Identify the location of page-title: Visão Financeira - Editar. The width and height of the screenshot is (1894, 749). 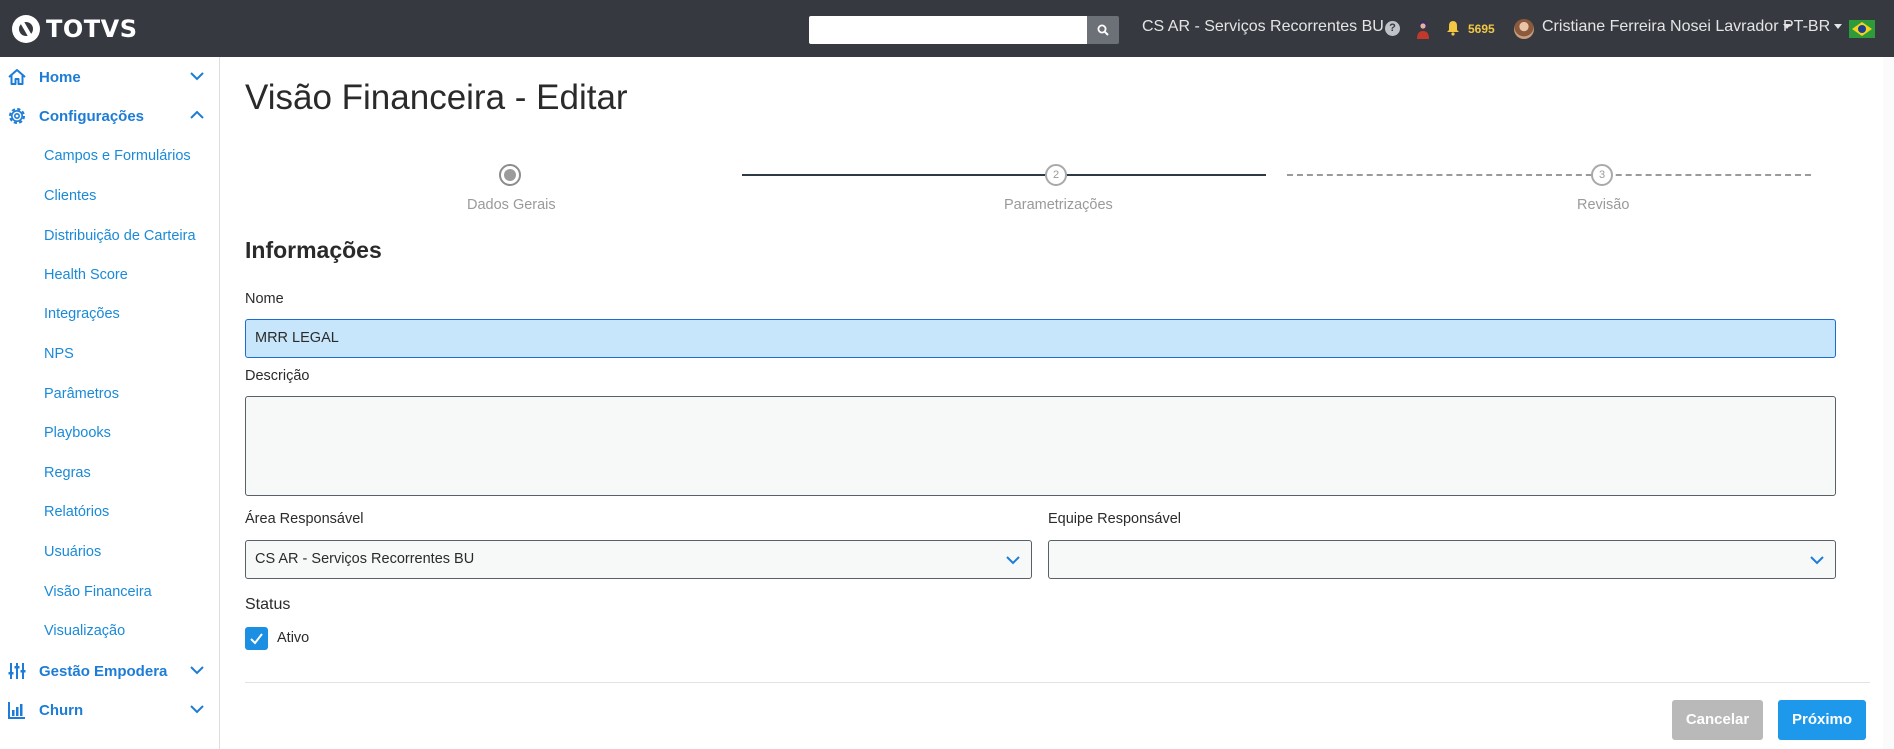
(436, 97).